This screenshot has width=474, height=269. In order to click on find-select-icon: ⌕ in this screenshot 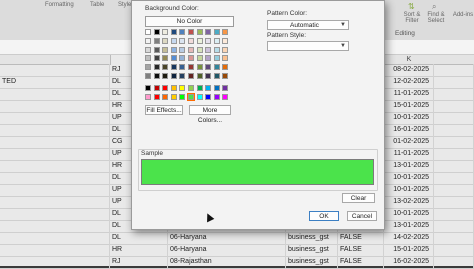, I will do `click(436, 6)`.